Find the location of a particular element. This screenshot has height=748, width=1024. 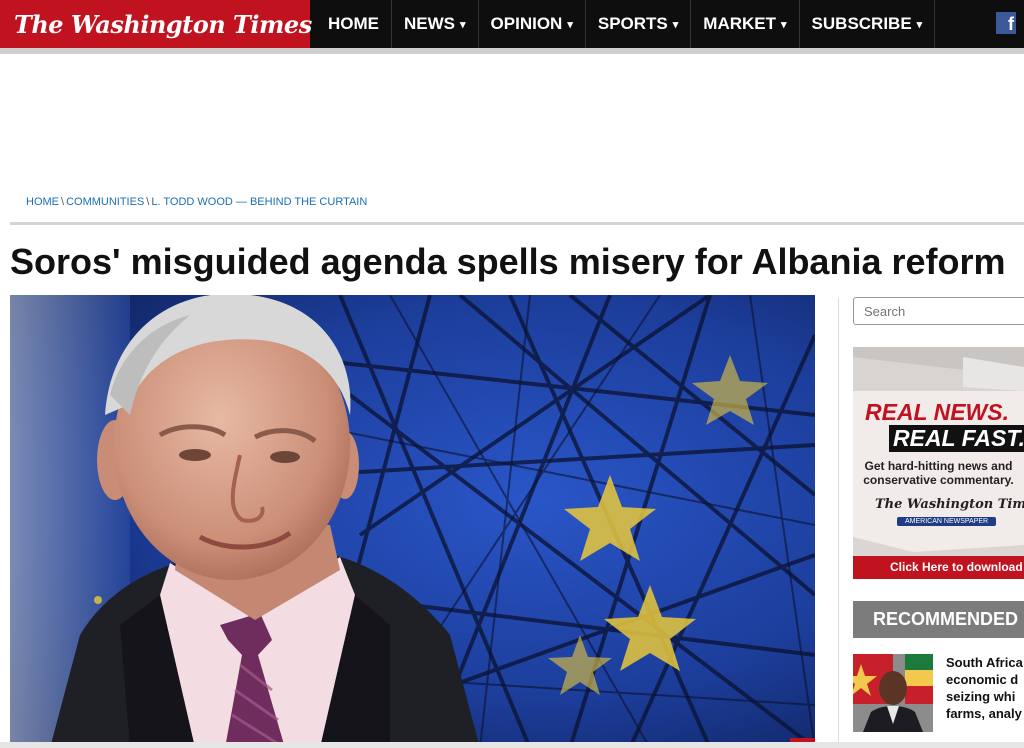

recommended-title-line: farms, analy is located at coordinates (984, 713).